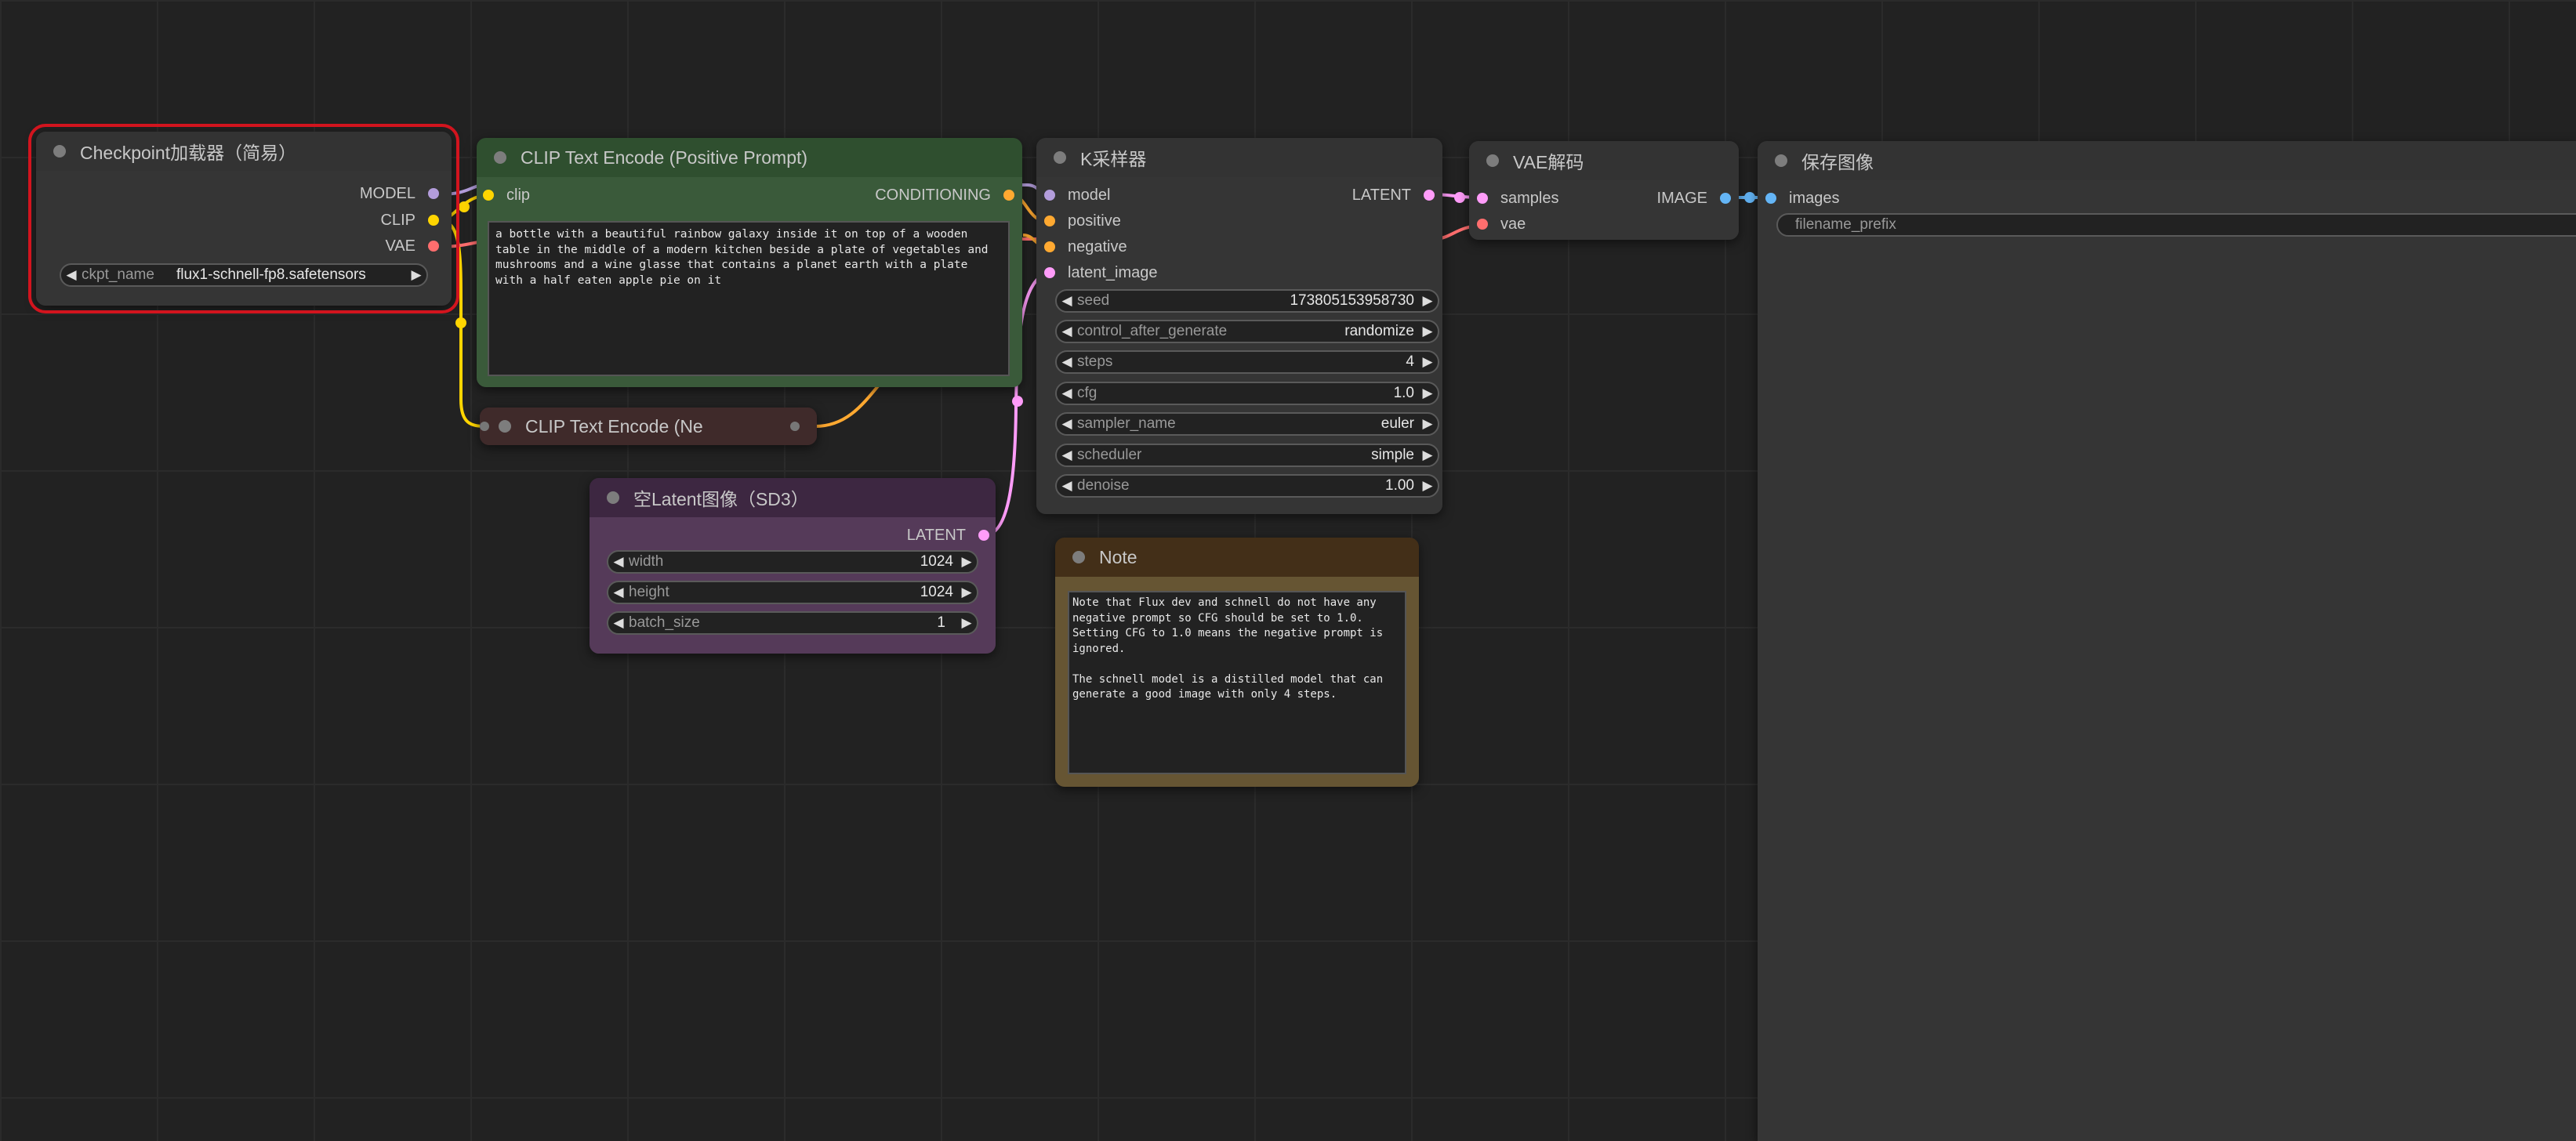 This screenshot has height=1141, width=2576. I want to click on input-clip: clip, so click(507, 195).